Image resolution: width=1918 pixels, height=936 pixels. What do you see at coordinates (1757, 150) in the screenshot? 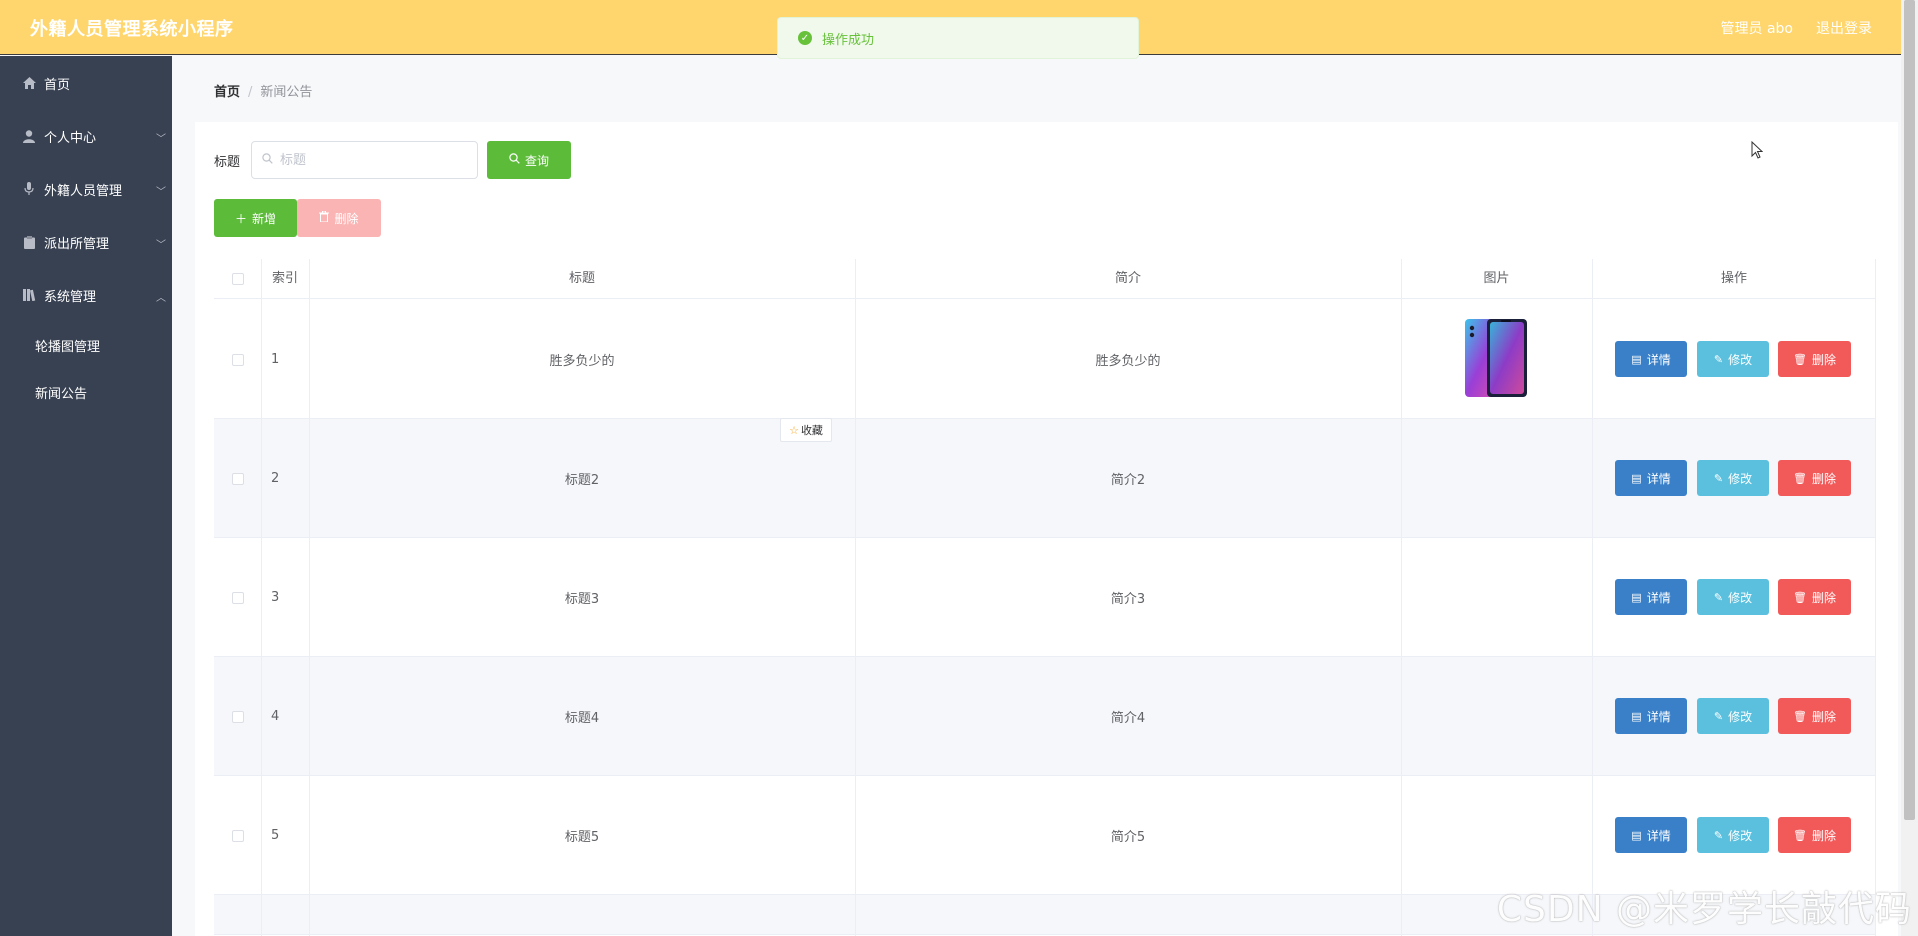
I see `mouse-cursor-icon` at bounding box center [1757, 150].